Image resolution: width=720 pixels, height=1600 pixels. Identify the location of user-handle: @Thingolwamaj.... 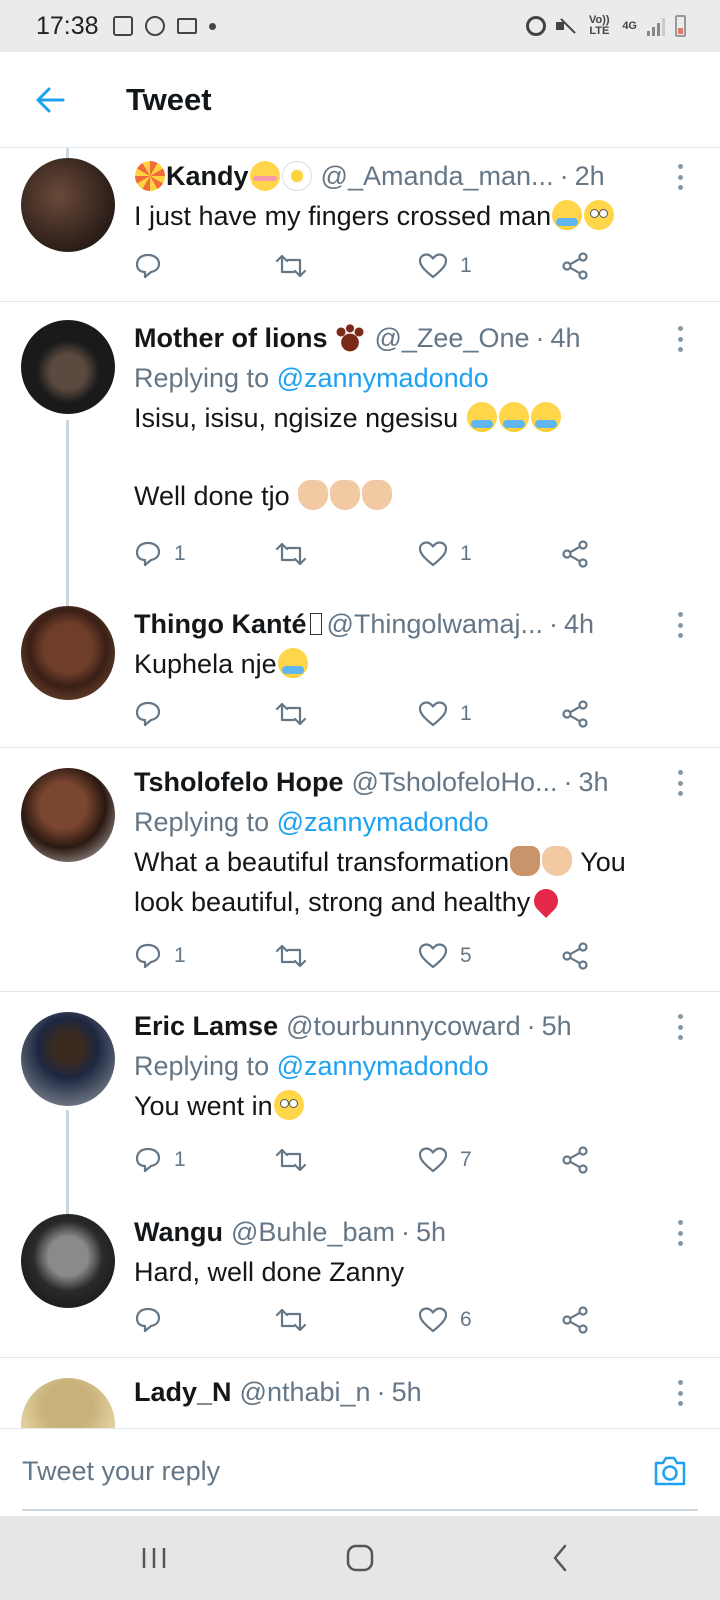
(434, 624).